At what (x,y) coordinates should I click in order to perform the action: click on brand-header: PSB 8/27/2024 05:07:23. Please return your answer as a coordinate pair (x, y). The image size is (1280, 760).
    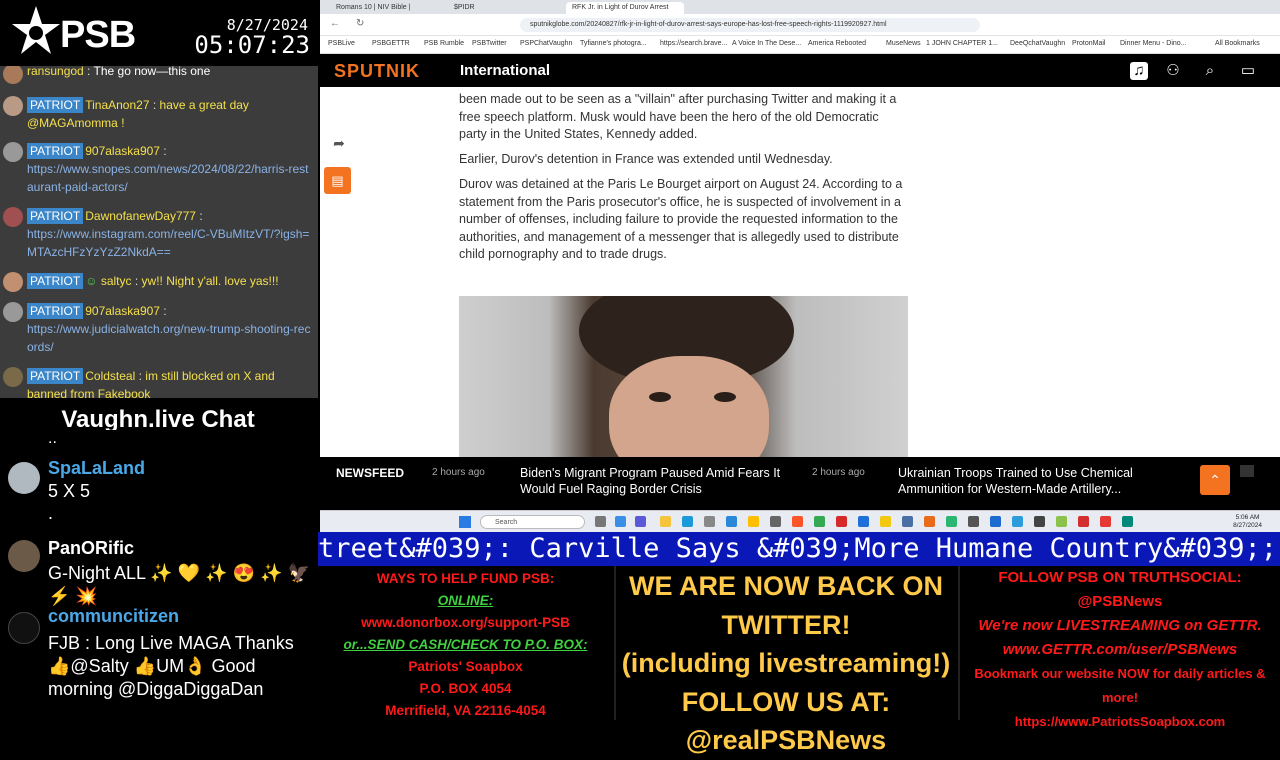
    Looking at the image, I should click on (159, 33).